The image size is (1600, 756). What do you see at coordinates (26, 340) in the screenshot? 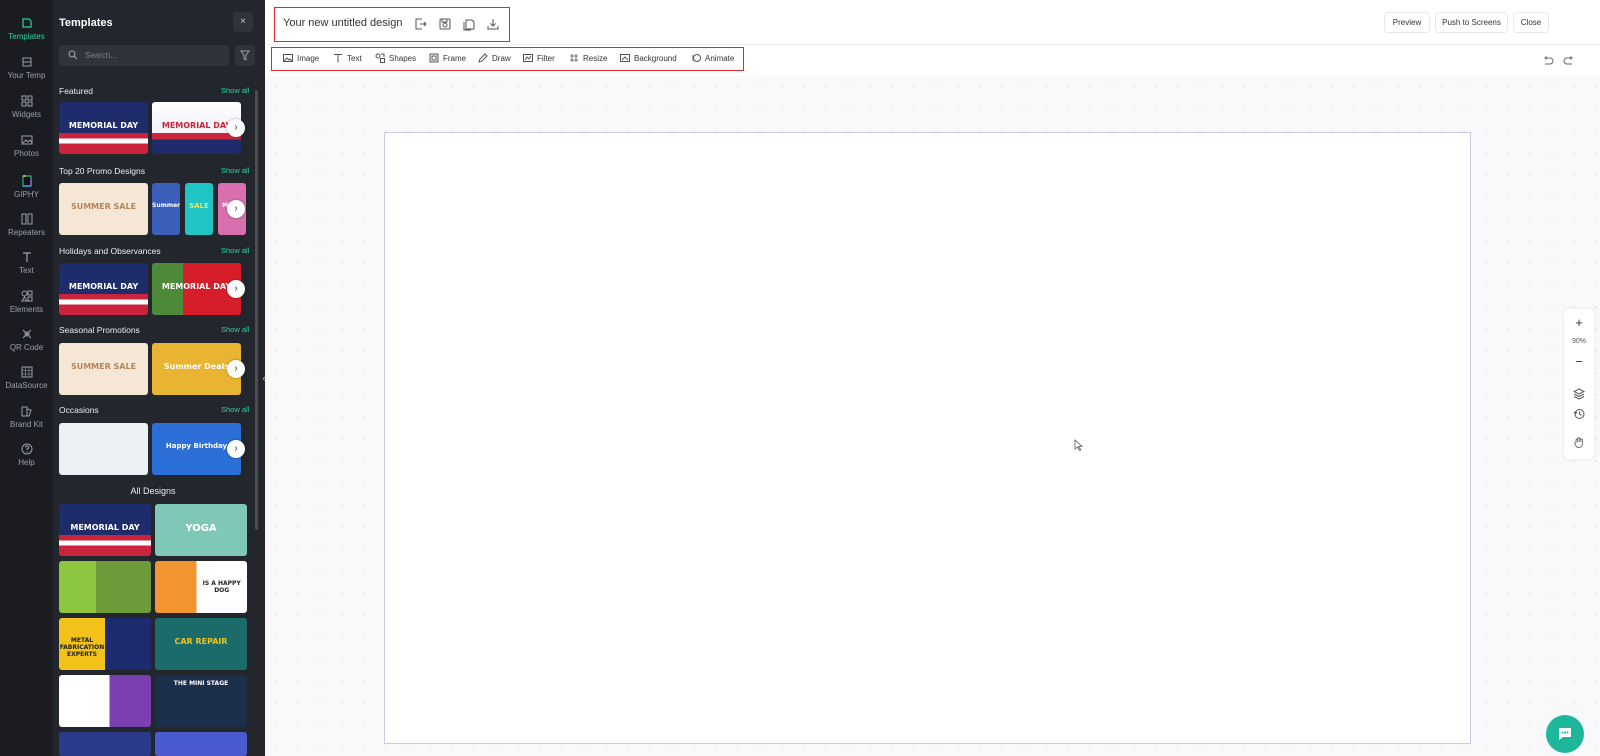
I see `rail-item-qr-code: QR Code` at bounding box center [26, 340].